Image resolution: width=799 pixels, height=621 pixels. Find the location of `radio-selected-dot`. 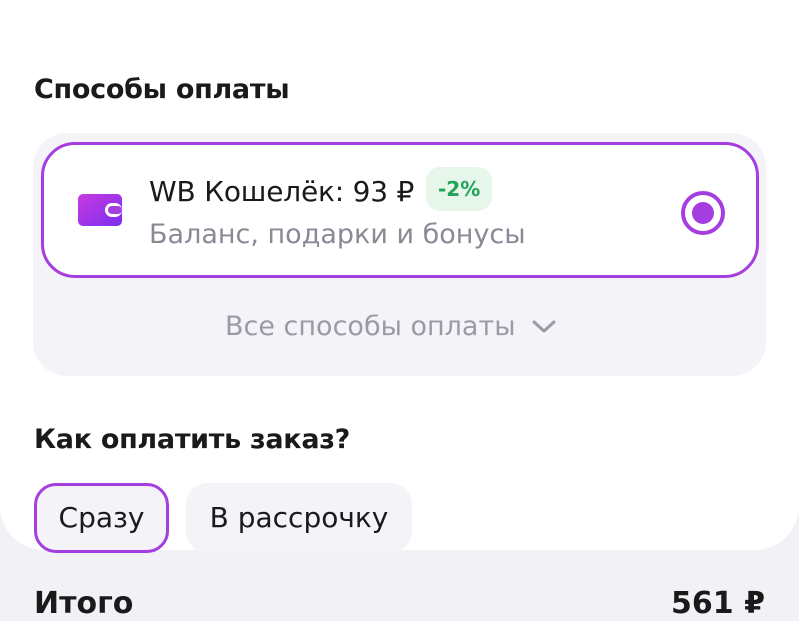

radio-selected-dot is located at coordinates (703, 213).